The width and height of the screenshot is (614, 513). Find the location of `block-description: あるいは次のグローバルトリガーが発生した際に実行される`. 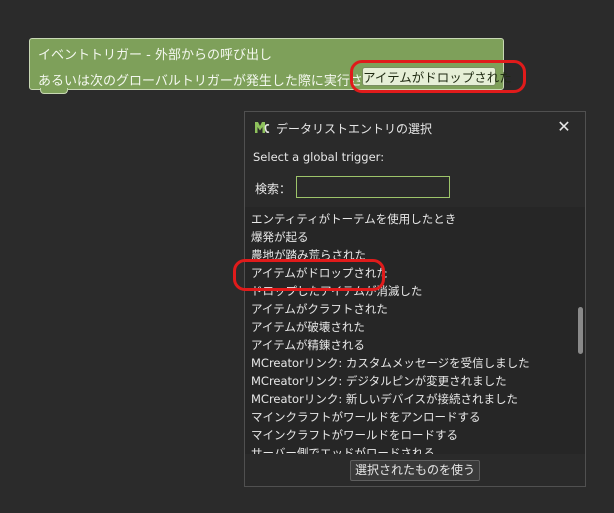

block-description: あるいは次のグローバルトリガーが発生した際に実行される is located at coordinates (213, 81).